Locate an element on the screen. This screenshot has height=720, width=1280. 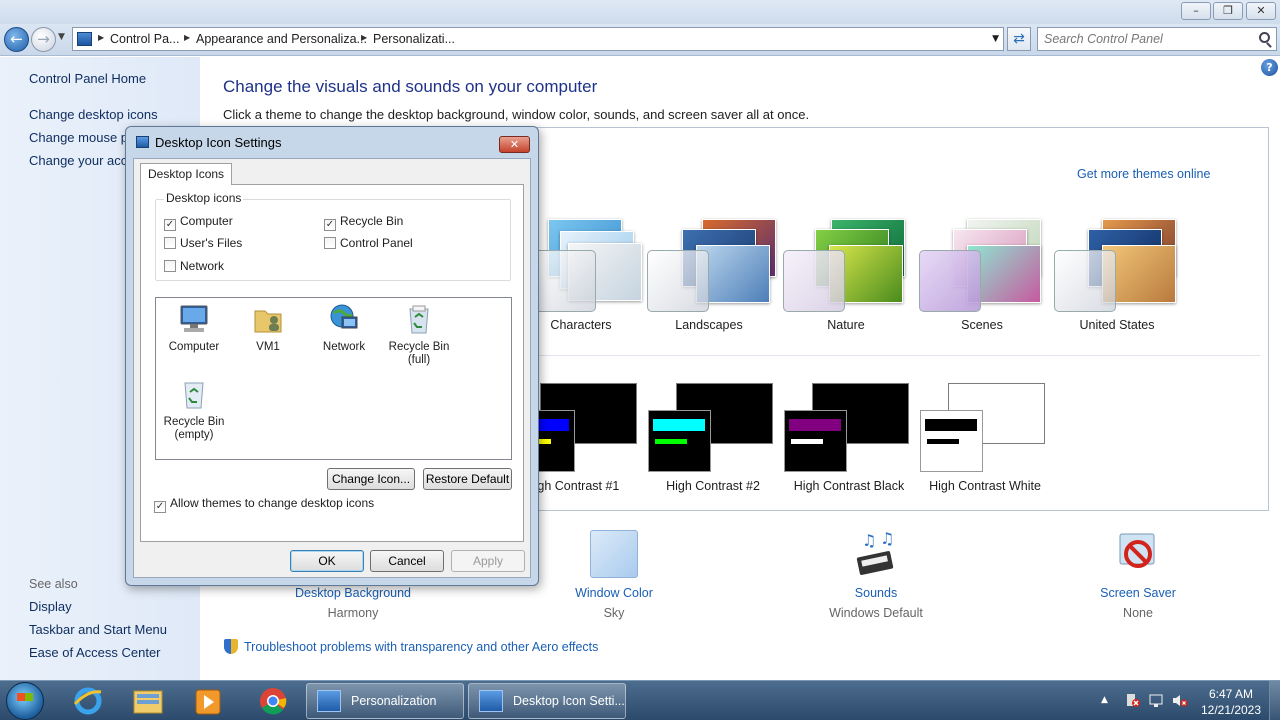
theme-name: High Contrast White is located at coordinates (985, 486).